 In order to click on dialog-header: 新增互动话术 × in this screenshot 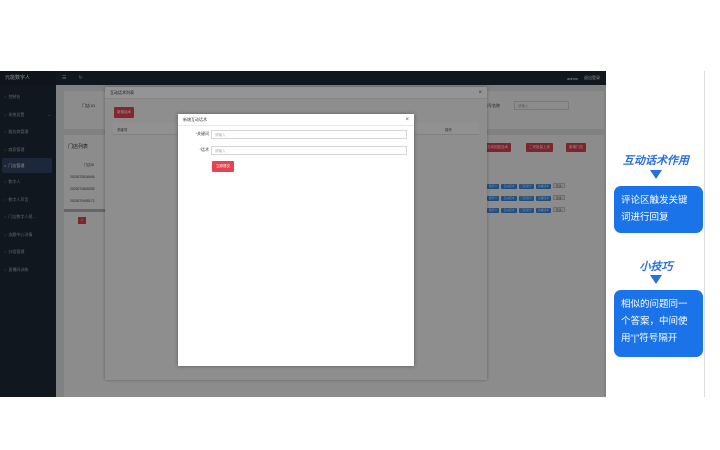, I will do `click(296, 120)`.